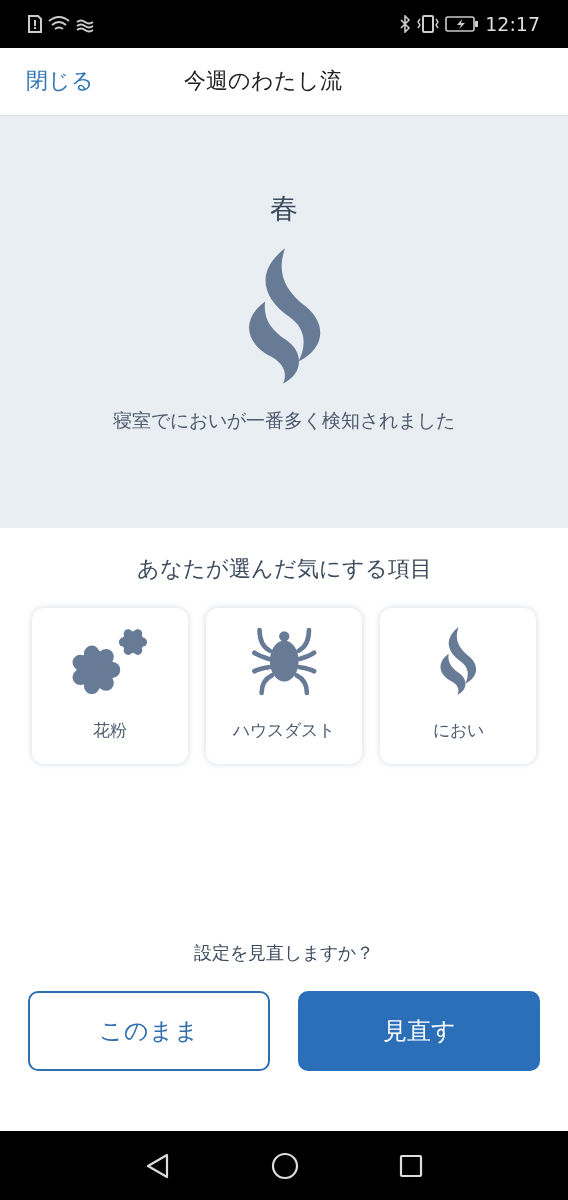  Describe the element at coordinates (284, 953) in the screenshot. I see `question-text: 設定を見直しますか？` at that location.